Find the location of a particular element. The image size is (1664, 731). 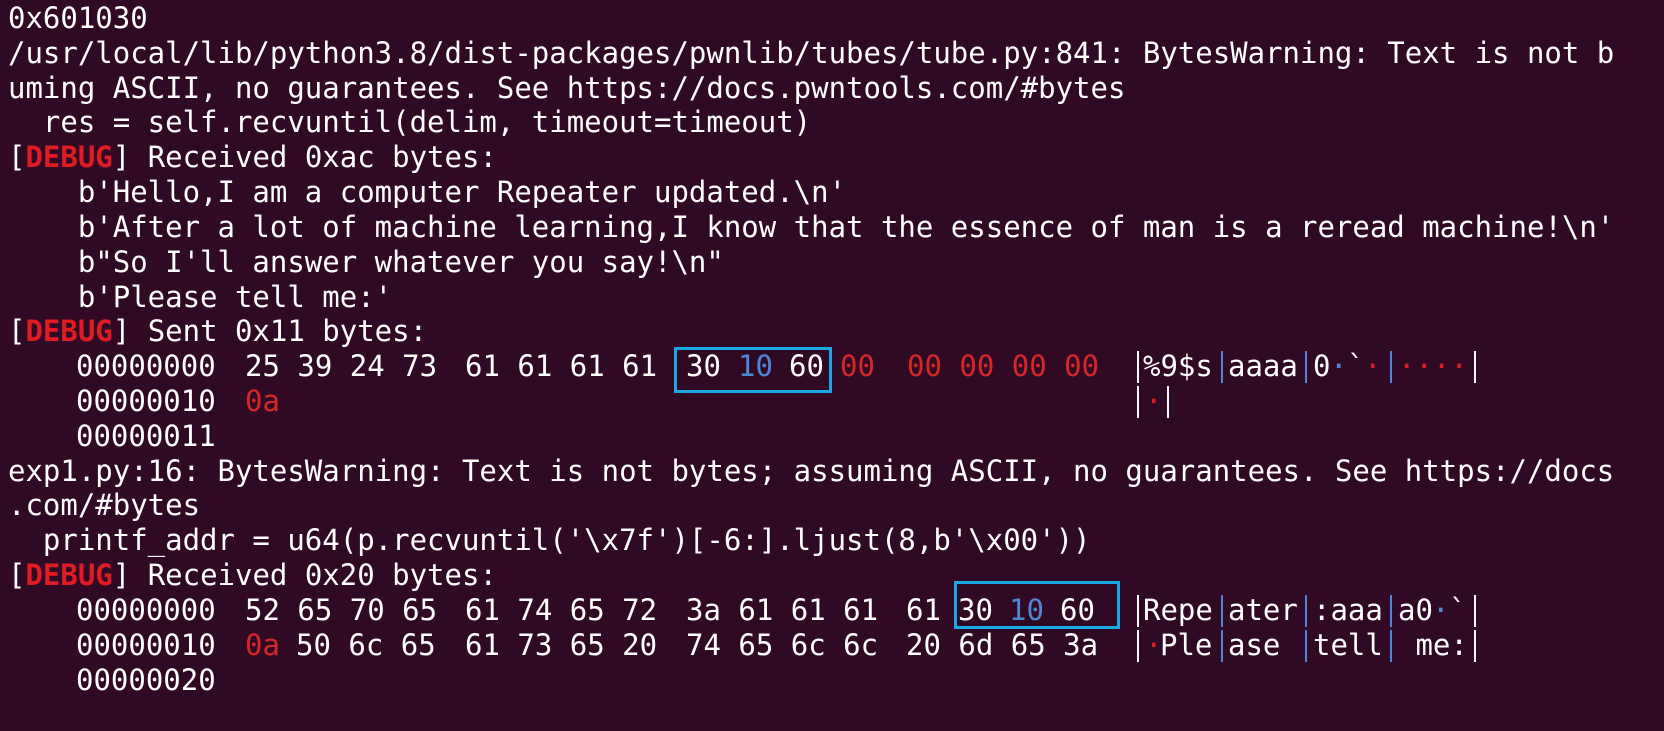

ascii-text: tell is located at coordinates (1348, 645).